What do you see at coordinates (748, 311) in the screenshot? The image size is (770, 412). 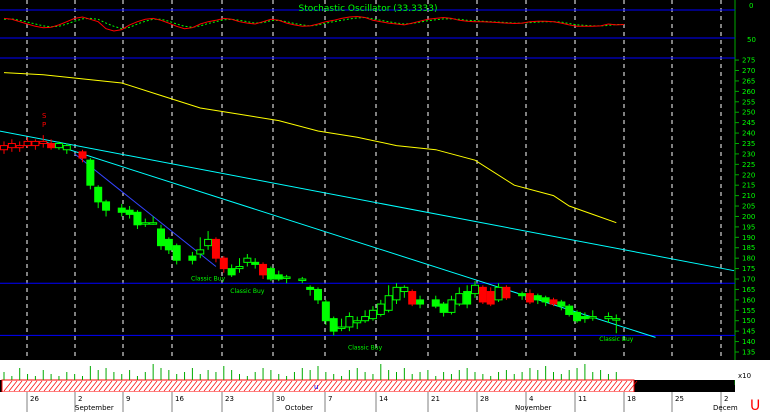 I see `price-tick-label: 155` at bounding box center [748, 311].